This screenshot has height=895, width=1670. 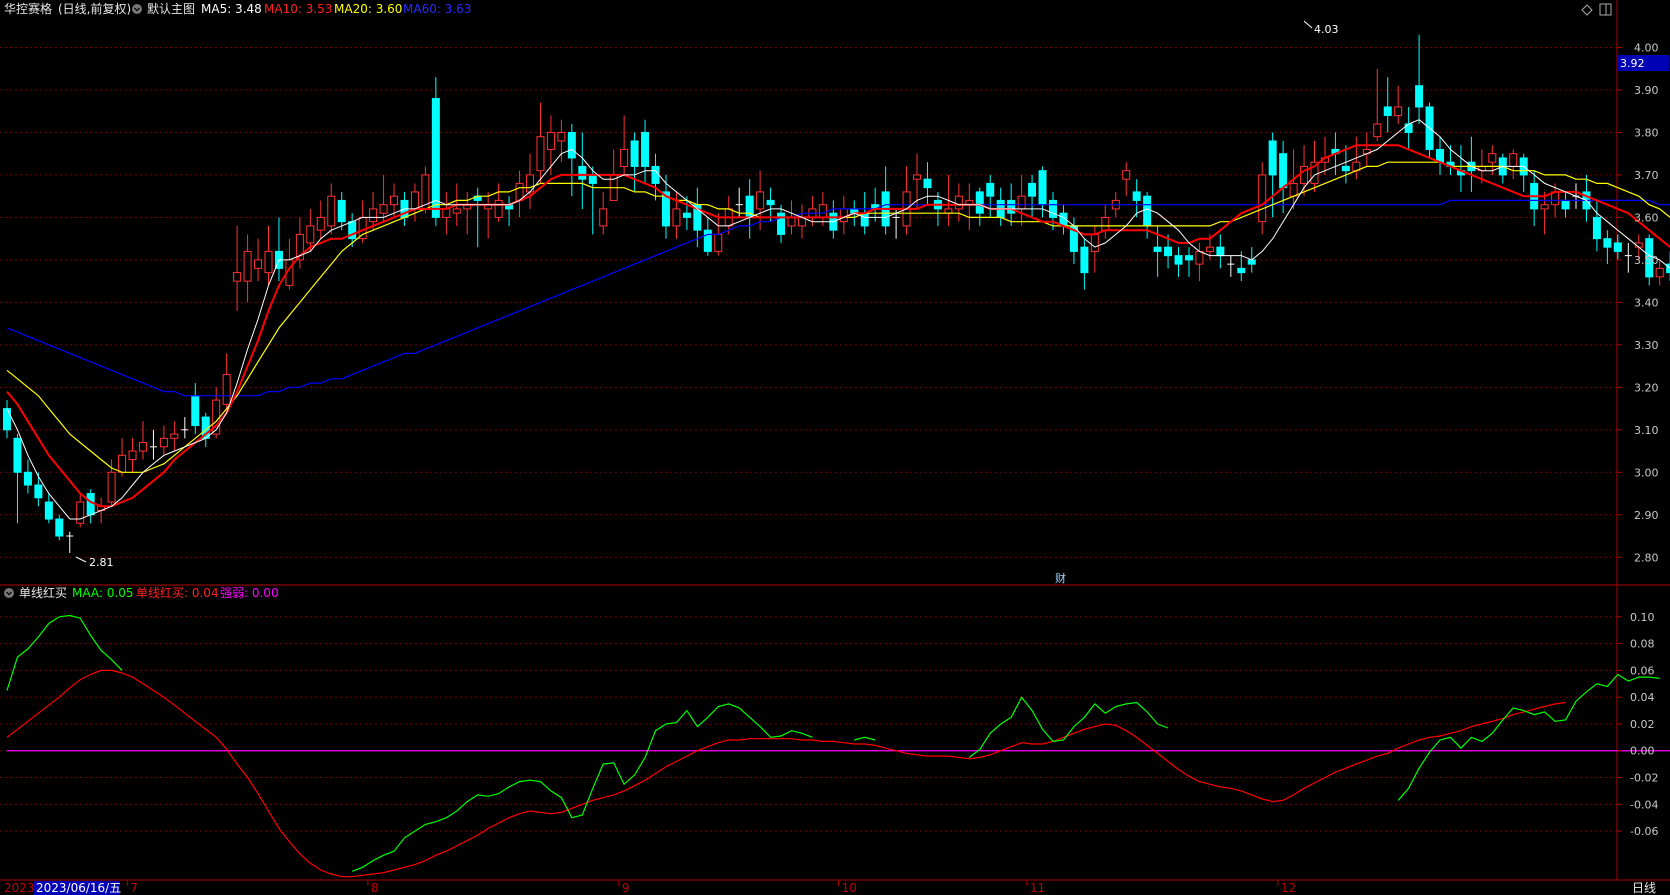 What do you see at coordinates (101, 562) in the screenshot?
I see `low-label: 2.81` at bounding box center [101, 562].